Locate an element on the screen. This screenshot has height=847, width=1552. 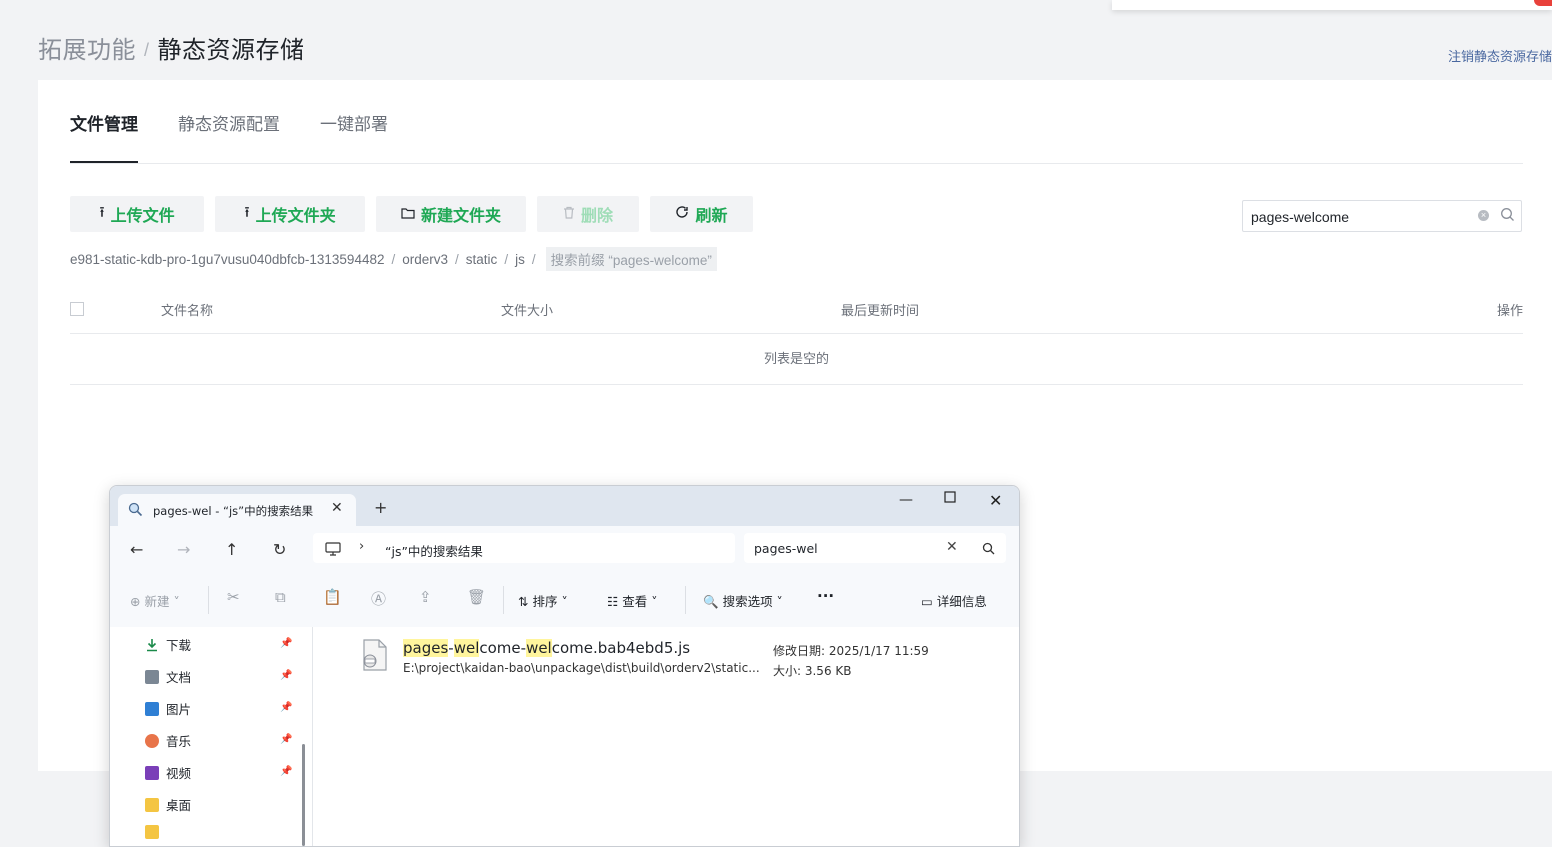
minimize-icon: — is located at coordinates (906, 500).